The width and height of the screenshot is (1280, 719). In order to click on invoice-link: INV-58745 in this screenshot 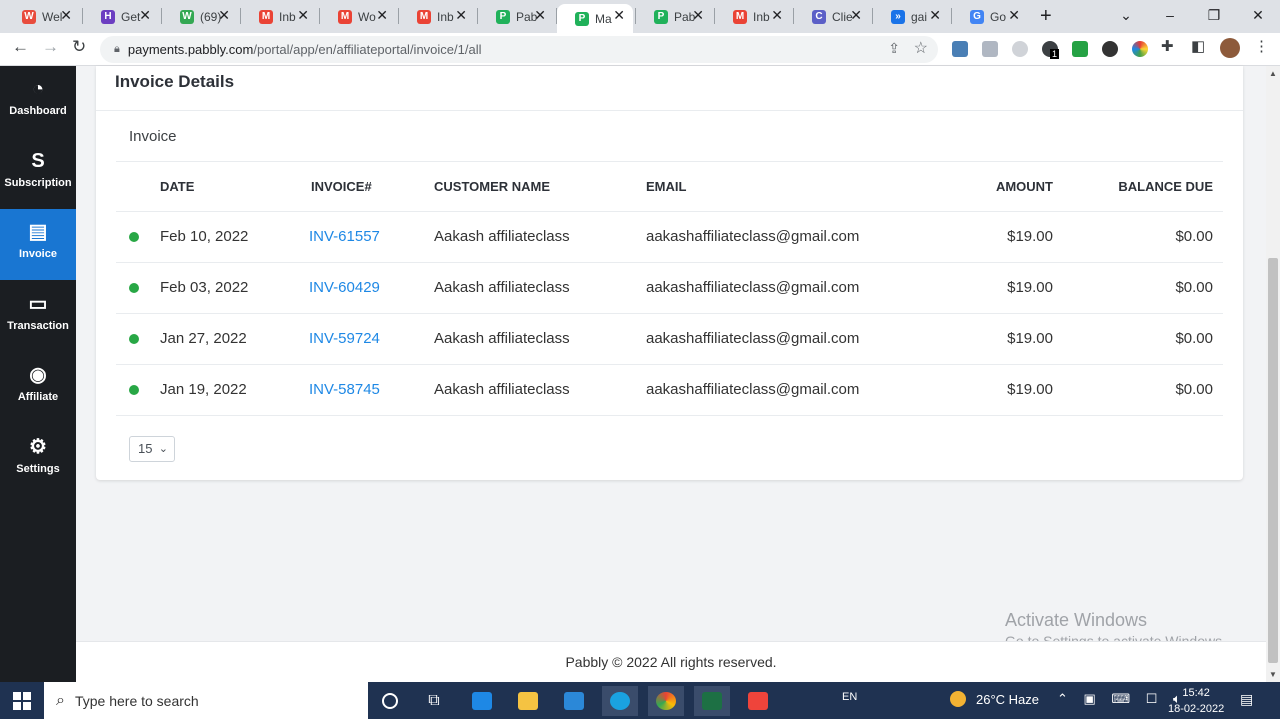, I will do `click(344, 390)`.